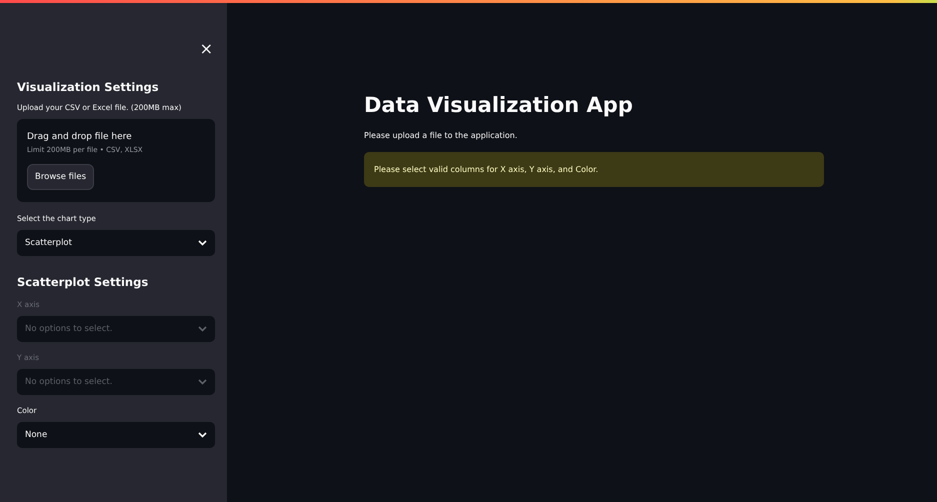  What do you see at coordinates (206, 48) in the screenshot?
I see `close-button: ×` at bounding box center [206, 48].